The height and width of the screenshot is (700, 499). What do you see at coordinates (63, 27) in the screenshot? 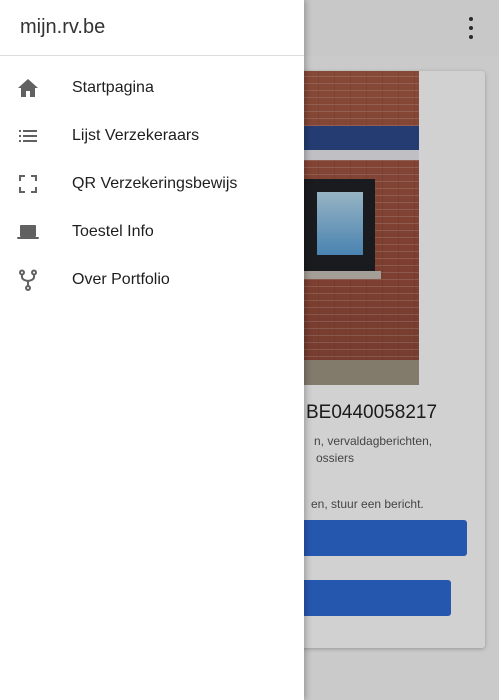
I see `app-title: mijn.rv.be` at bounding box center [63, 27].